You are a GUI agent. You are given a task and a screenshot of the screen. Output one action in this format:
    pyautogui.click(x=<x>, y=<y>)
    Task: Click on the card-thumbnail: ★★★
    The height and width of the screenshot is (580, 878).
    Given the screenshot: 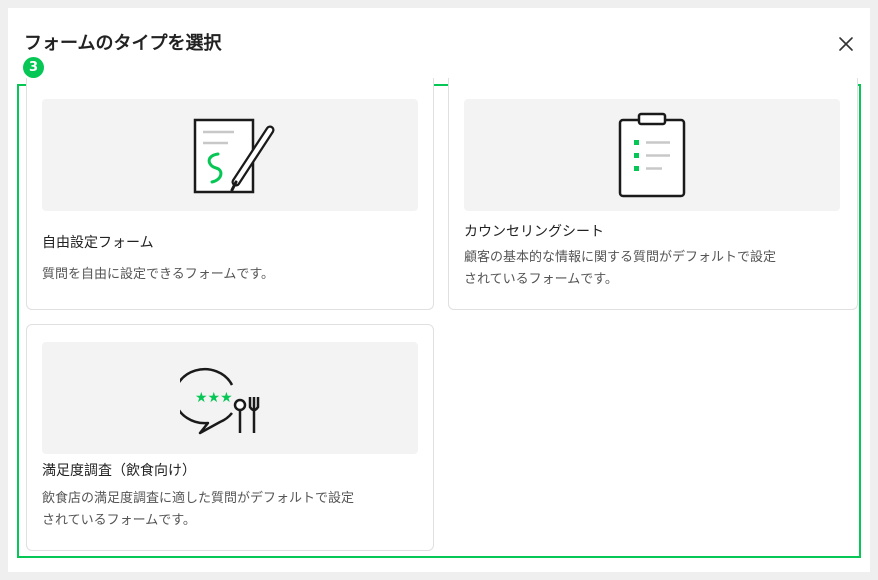 What is the action you would take?
    pyautogui.click(x=230, y=398)
    